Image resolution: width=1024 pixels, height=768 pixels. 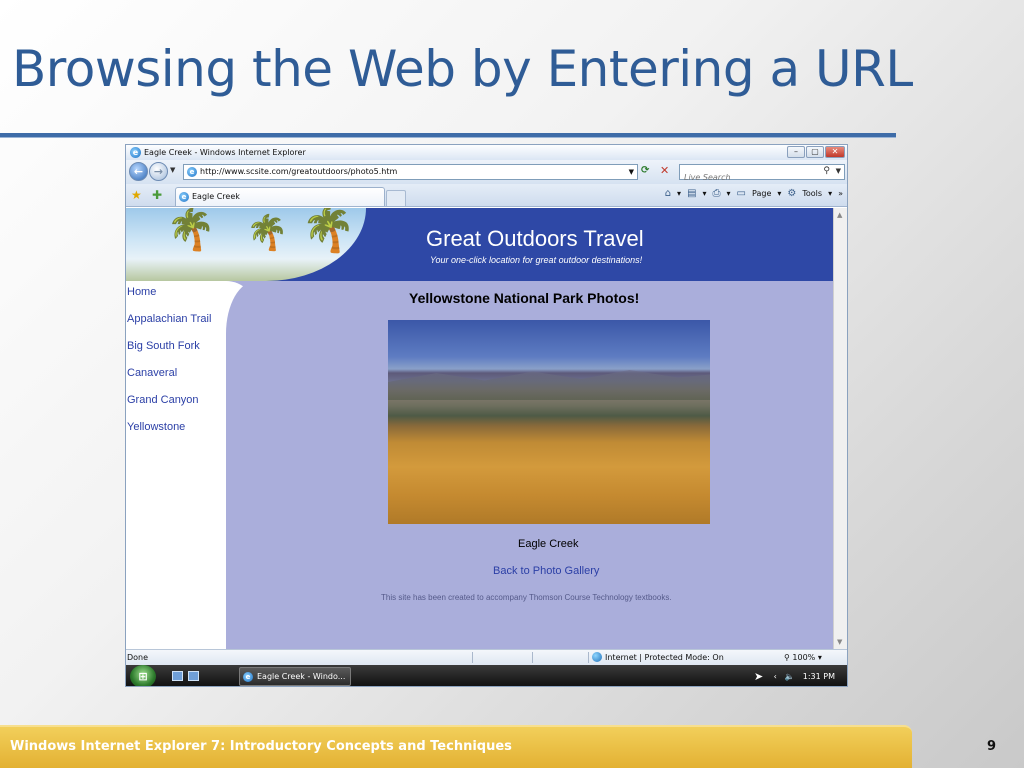 What do you see at coordinates (787, 657) in the screenshot?
I see `zoom-icon: ⚲` at bounding box center [787, 657].